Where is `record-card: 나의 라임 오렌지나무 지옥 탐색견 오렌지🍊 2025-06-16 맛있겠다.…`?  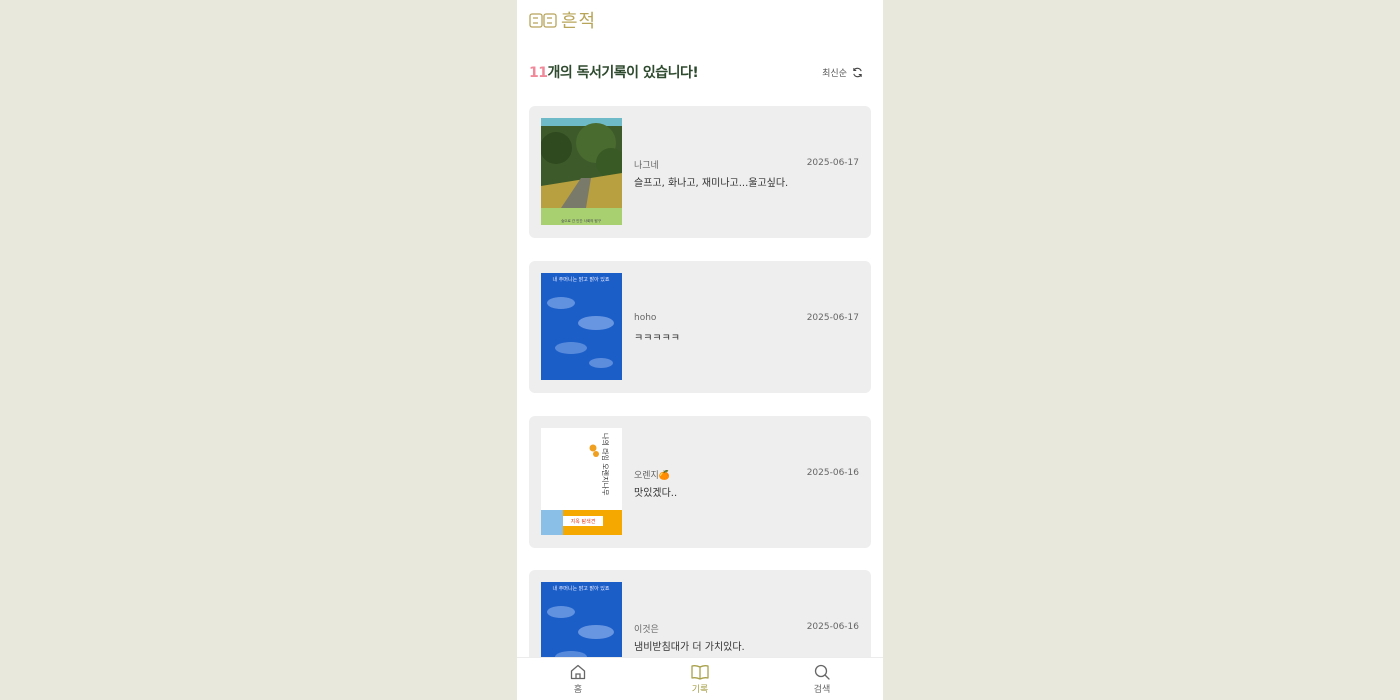
record-card: 나의 라임 오렌지나무 지옥 탐색견 오렌지🍊 2025-06-16 맛있겠다.… is located at coordinates (700, 482).